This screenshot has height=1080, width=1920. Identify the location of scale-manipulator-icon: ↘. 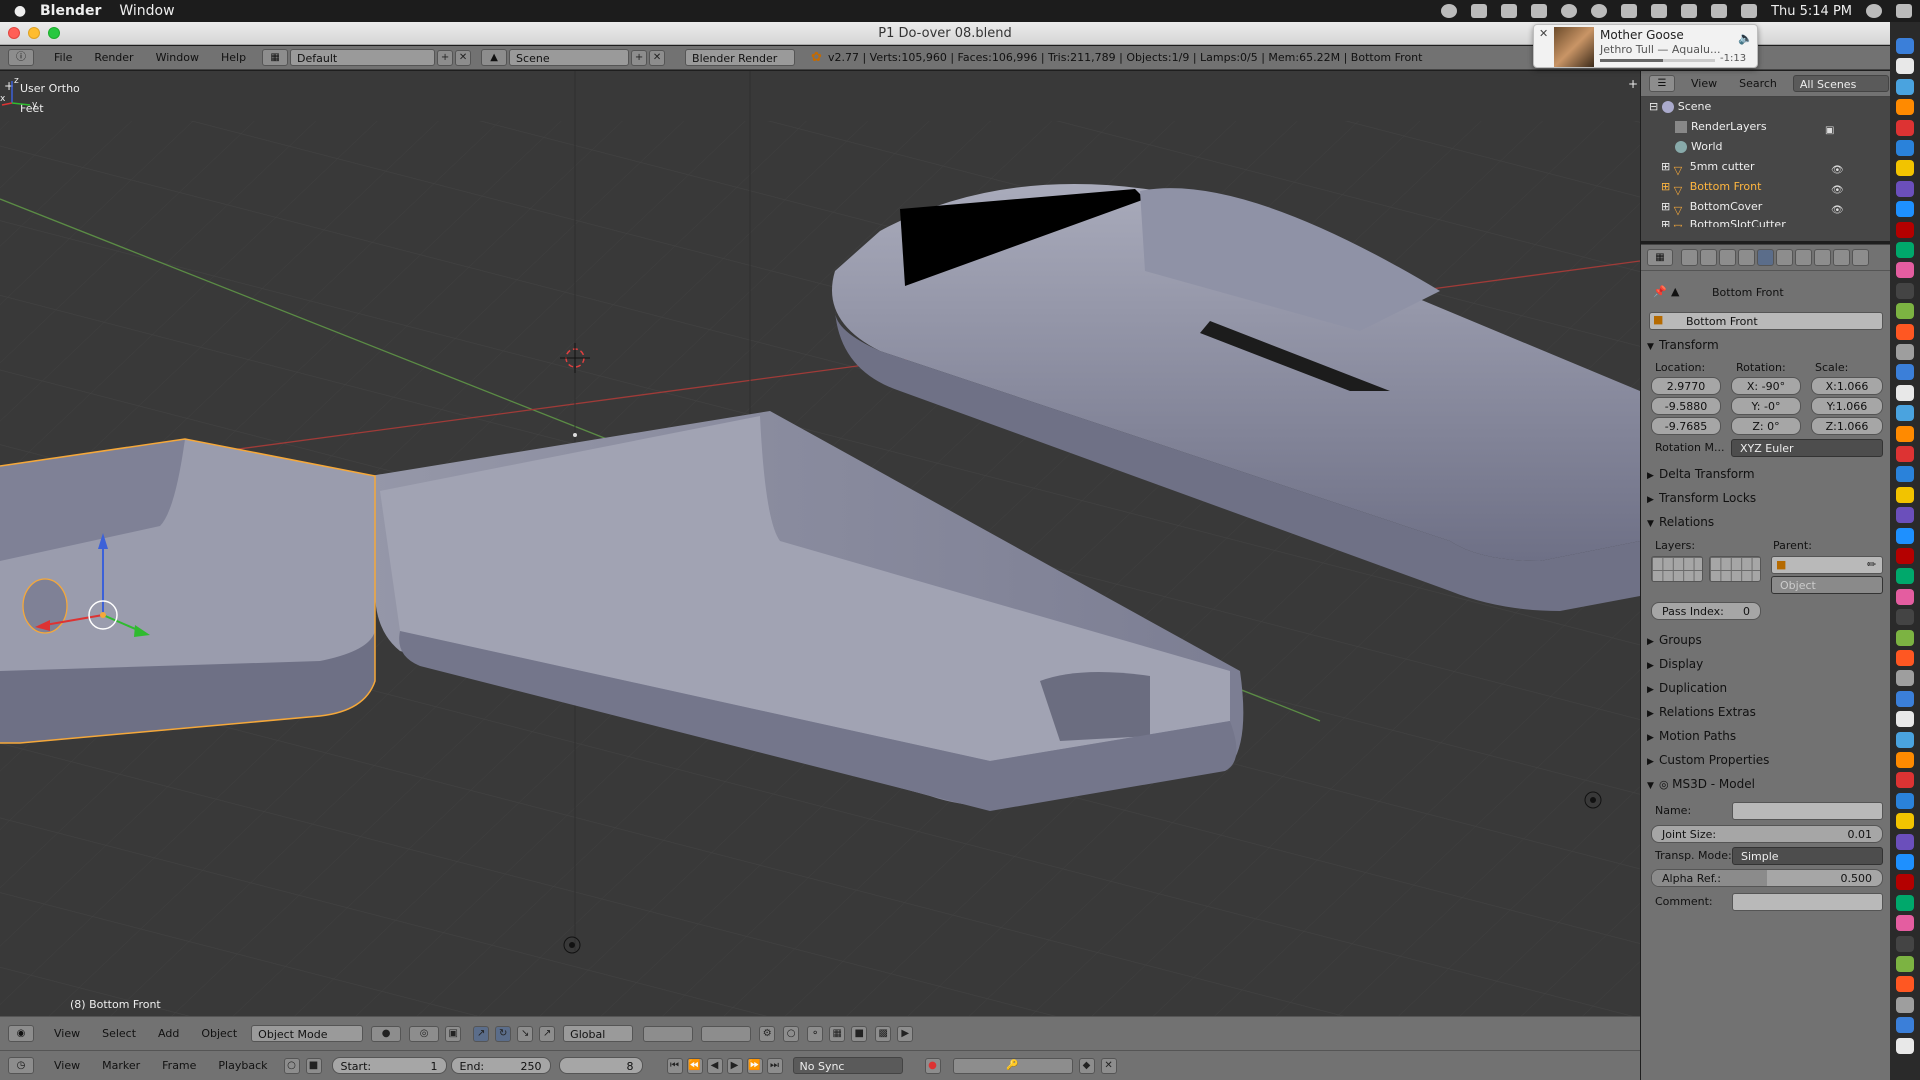
(525, 1033).